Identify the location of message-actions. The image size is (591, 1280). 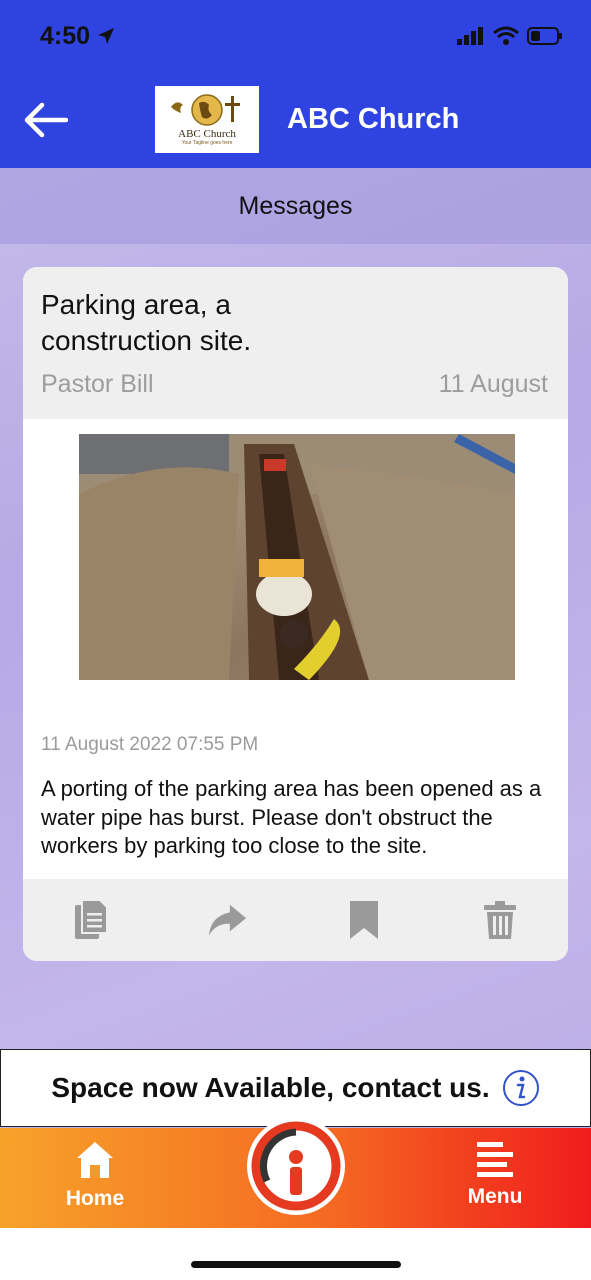
(295, 920).